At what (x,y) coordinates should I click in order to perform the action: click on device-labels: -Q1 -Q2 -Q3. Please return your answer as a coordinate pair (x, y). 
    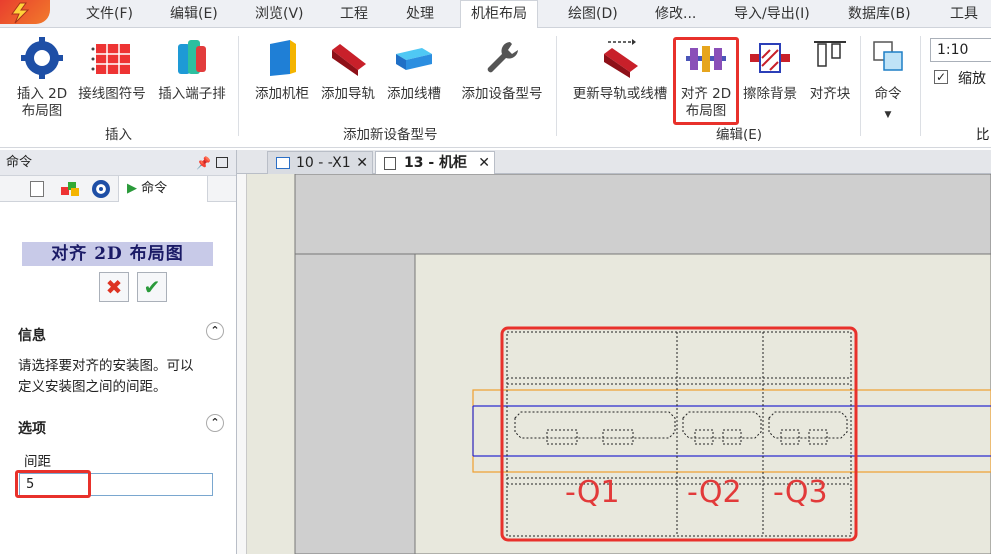
    Looking at the image, I should click on (696, 492).